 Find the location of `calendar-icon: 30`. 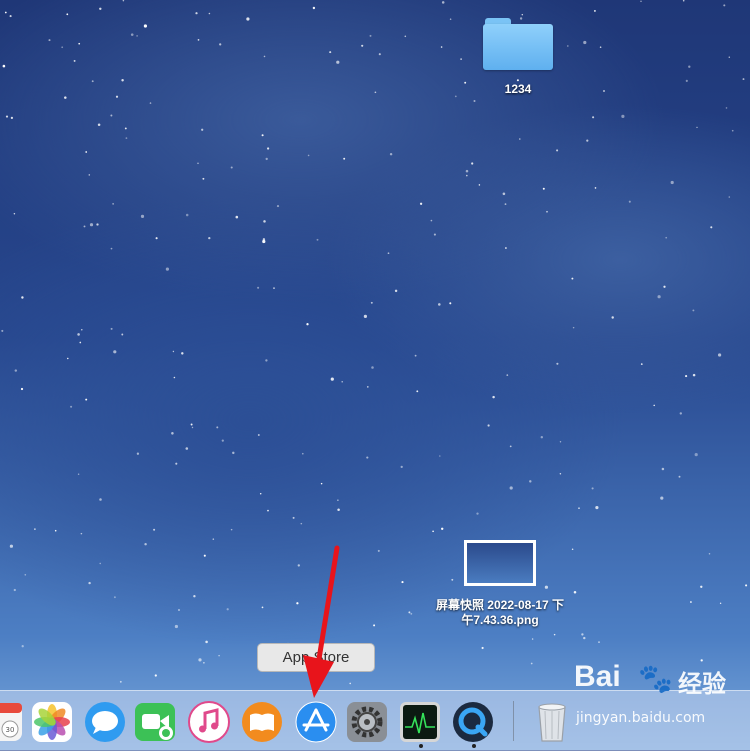

calendar-icon: 30 is located at coordinates (11, 722).